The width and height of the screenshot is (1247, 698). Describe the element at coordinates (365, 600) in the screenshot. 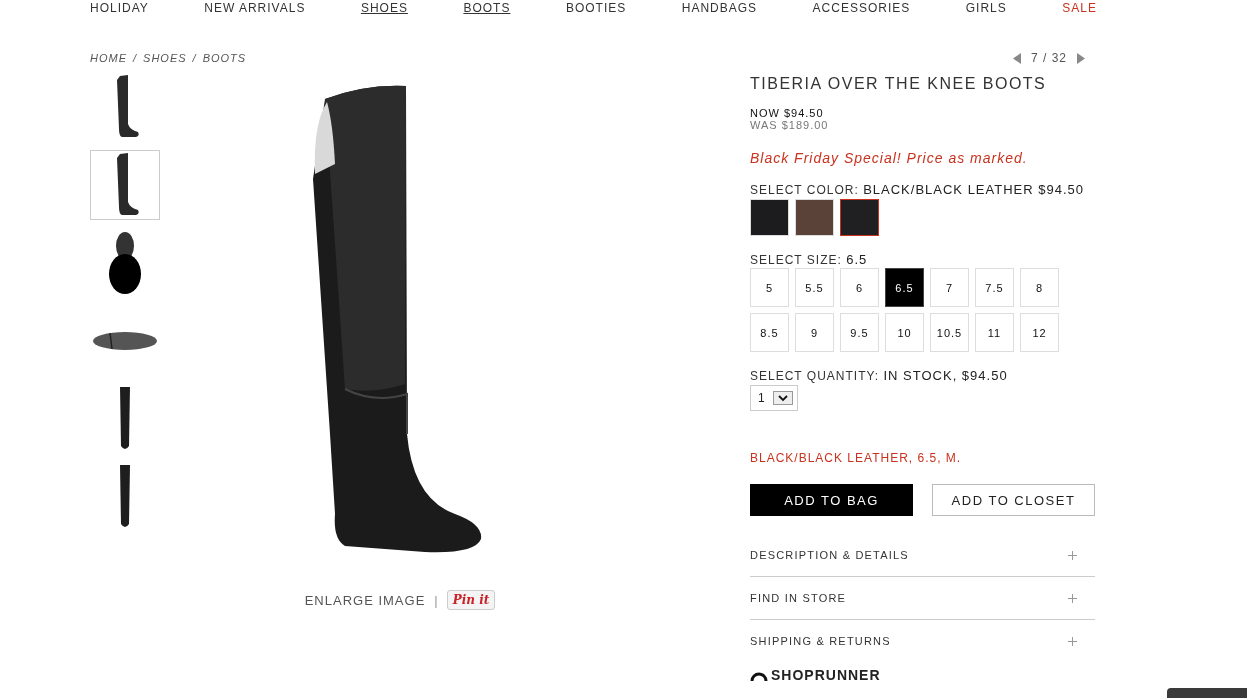

I see `enlarge-image-link: ENLARGE IMAGE` at that location.